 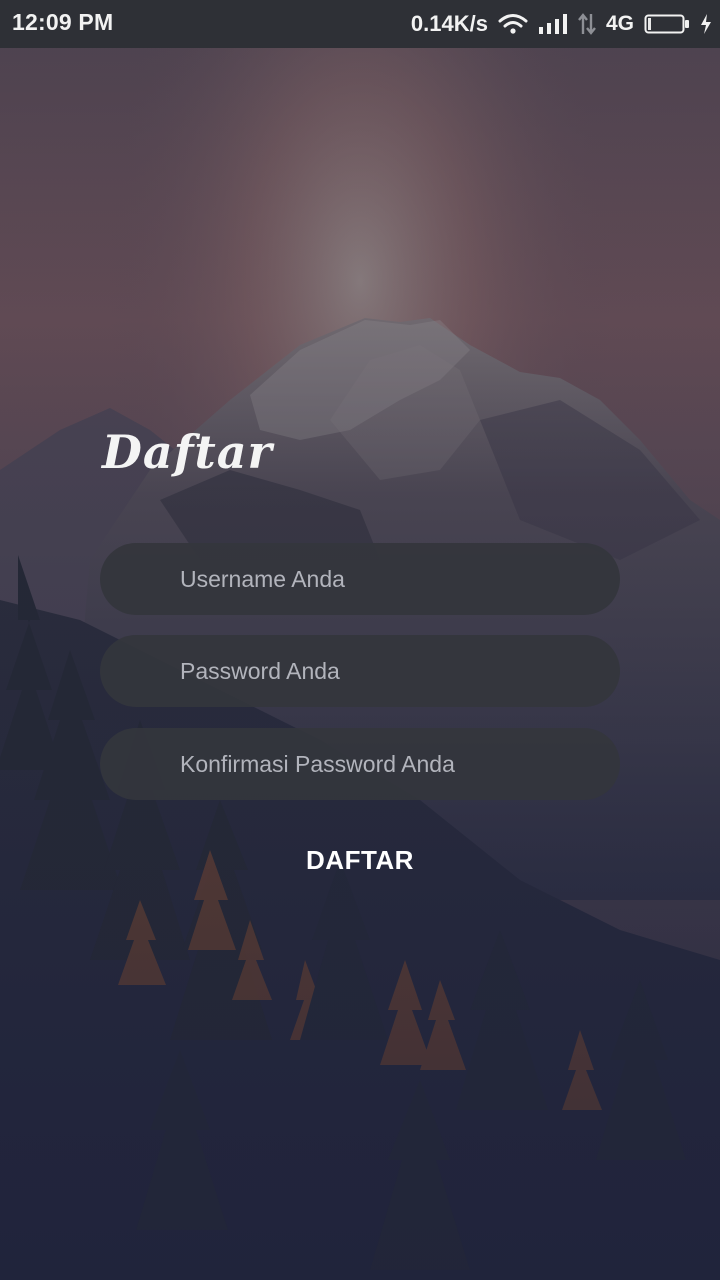 What do you see at coordinates (449, 23) in the screenshot?
I see `network-speed: 0.14K/s` at bounding box center [449, 23].